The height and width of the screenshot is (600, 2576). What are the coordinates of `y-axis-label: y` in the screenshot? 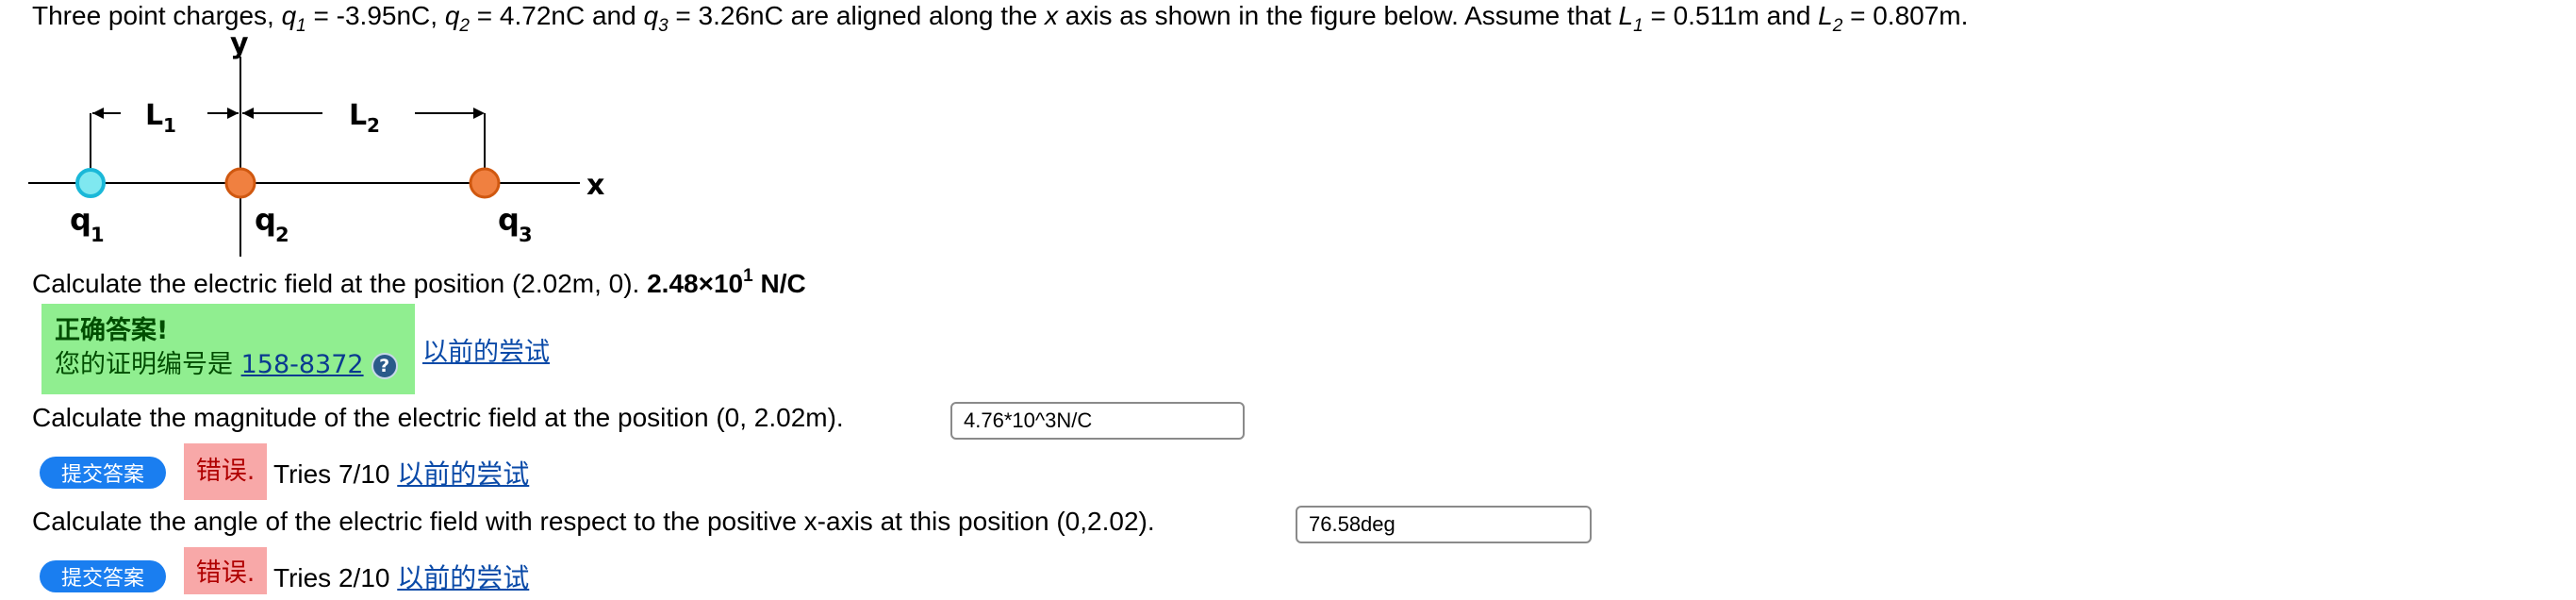 It's located at (239, 45).